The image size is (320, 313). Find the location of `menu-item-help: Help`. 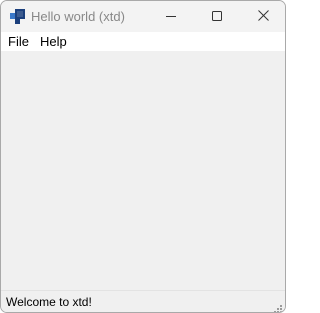

menu-item-help: Help is located at coordinates (53, 41).